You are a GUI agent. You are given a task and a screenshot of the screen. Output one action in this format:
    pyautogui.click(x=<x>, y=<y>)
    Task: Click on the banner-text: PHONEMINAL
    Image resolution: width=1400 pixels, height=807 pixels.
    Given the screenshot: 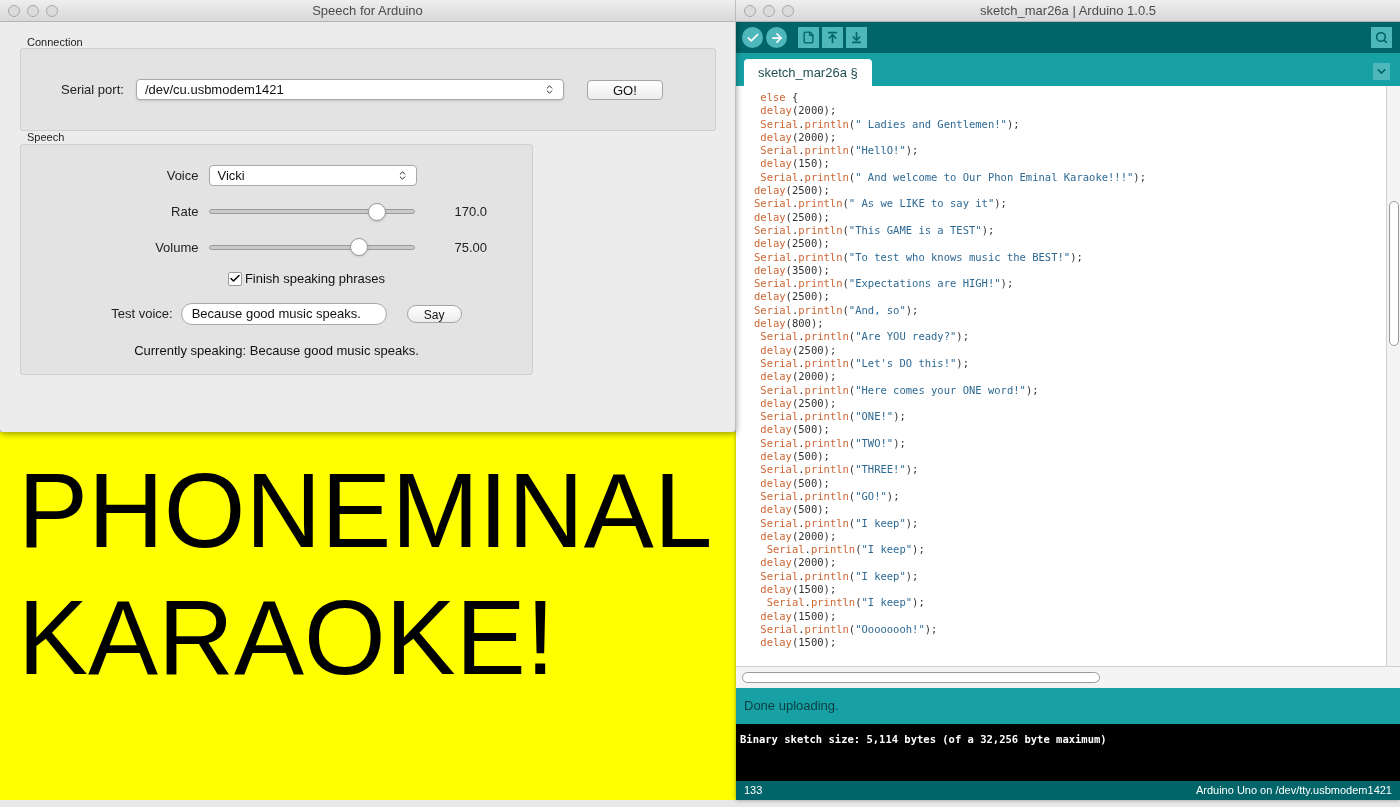 What is the action you would take?
    pyautogui.click(x=366, y=511)
    